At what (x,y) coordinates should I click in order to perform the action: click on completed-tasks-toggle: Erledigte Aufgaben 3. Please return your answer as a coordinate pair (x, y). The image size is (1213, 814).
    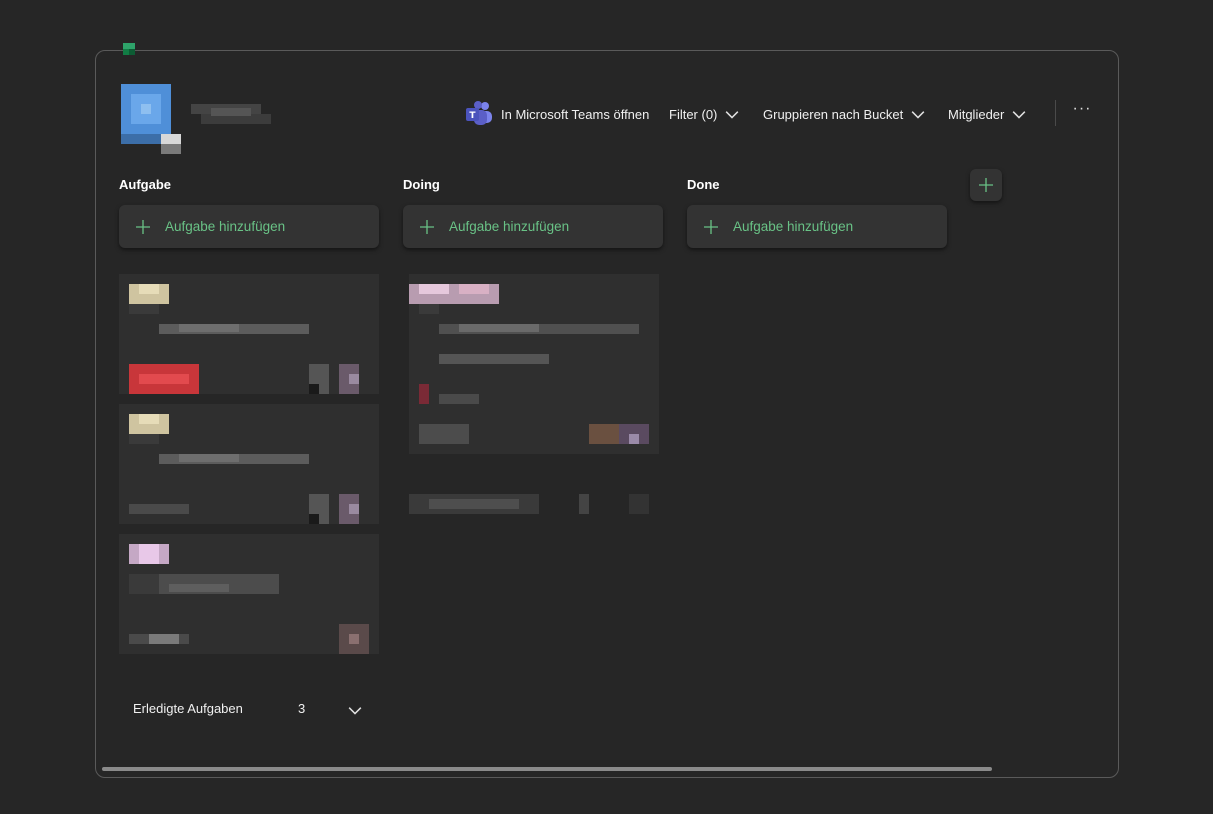
    Looking at the image, I should click on (249, 708).